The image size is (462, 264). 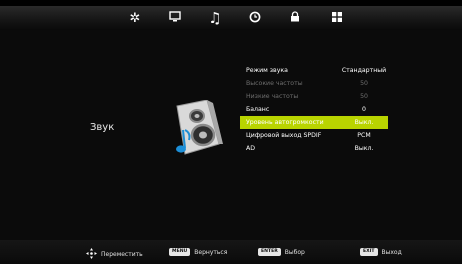 What do you see at coordinates (269, 252) in the screenshot?
I see `enter-key-badge: ENTER` at bounding box center [269, 252].